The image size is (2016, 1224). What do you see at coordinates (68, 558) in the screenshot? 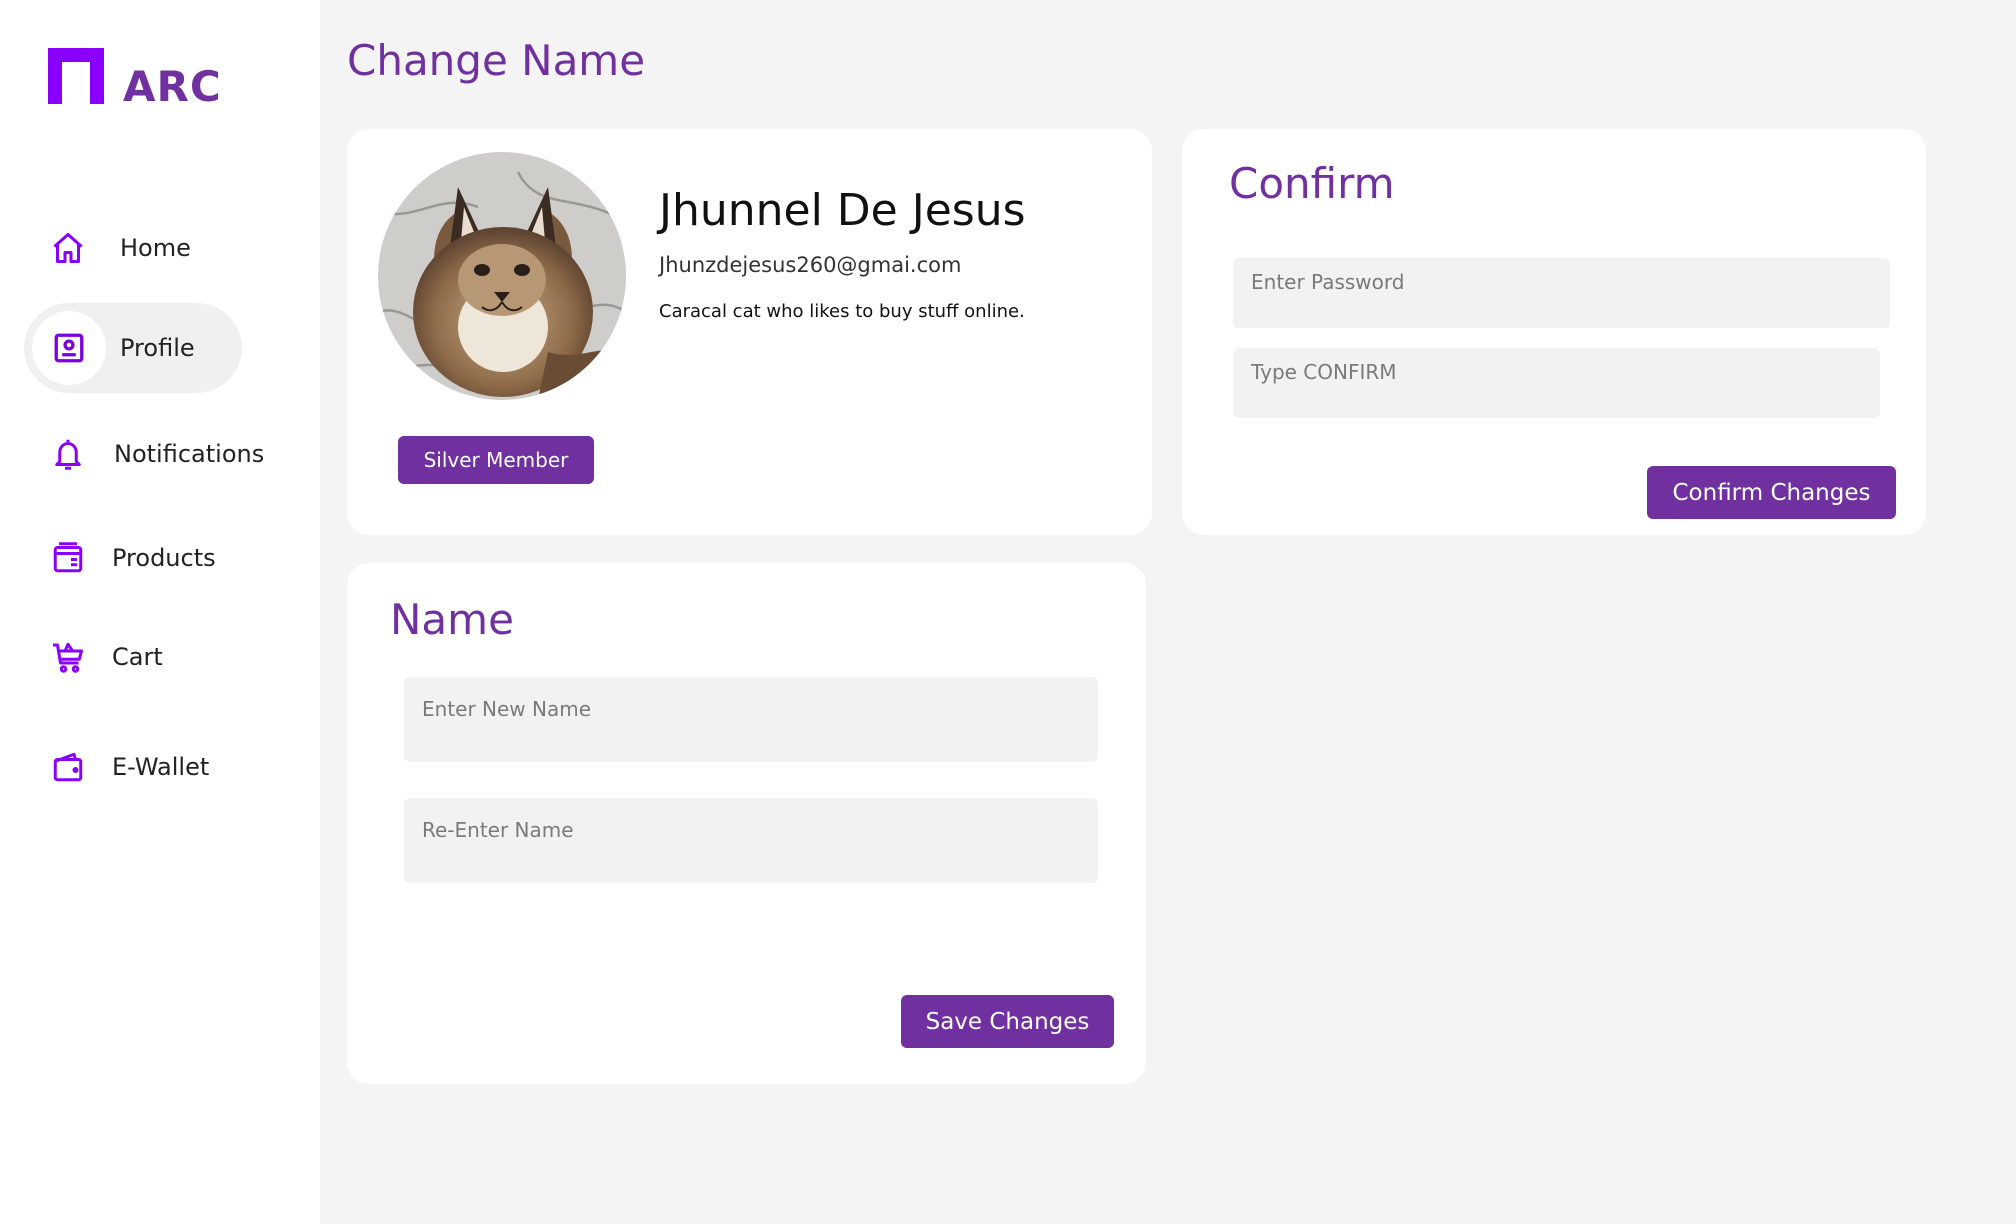
I see `product-box-icon` at bounding box center [68, 558].